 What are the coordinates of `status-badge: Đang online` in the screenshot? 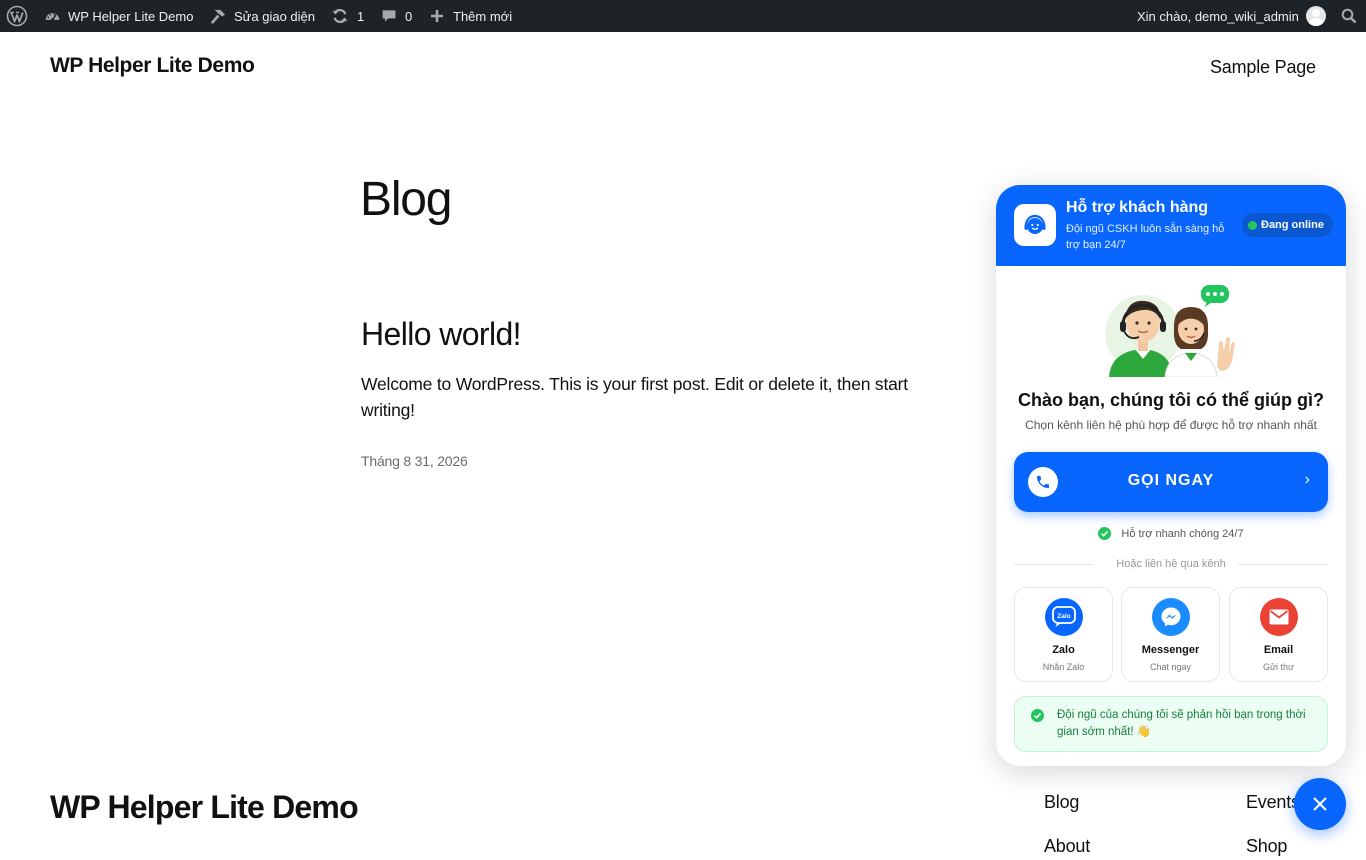 It's located at (1287, 225).